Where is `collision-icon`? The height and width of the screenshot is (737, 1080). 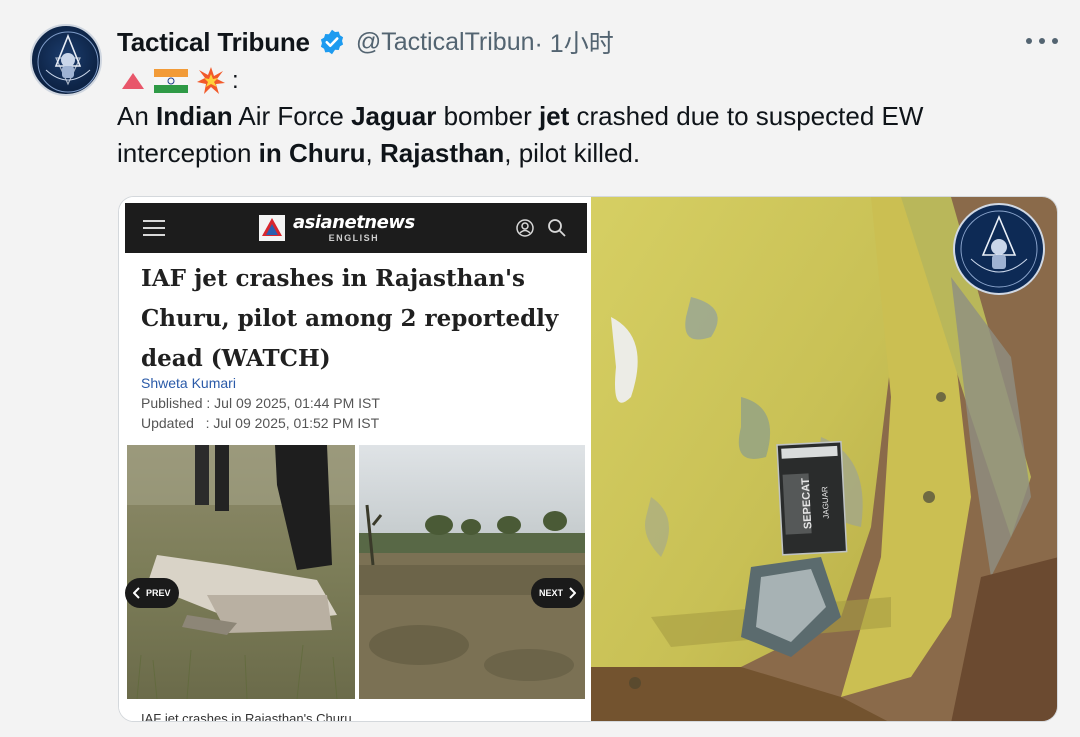
collision-icon is located at coordinates (211, 80).